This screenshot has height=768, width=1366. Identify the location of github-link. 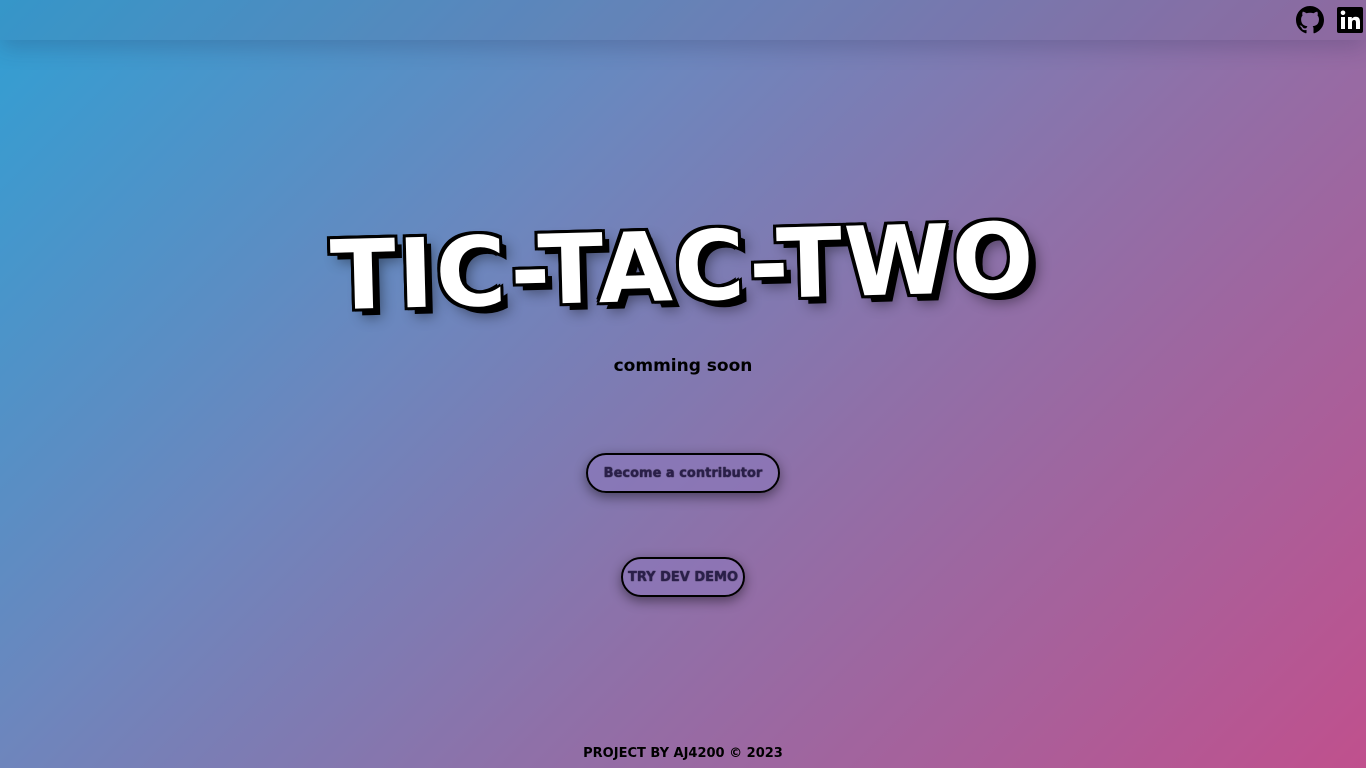
(1310, 20).